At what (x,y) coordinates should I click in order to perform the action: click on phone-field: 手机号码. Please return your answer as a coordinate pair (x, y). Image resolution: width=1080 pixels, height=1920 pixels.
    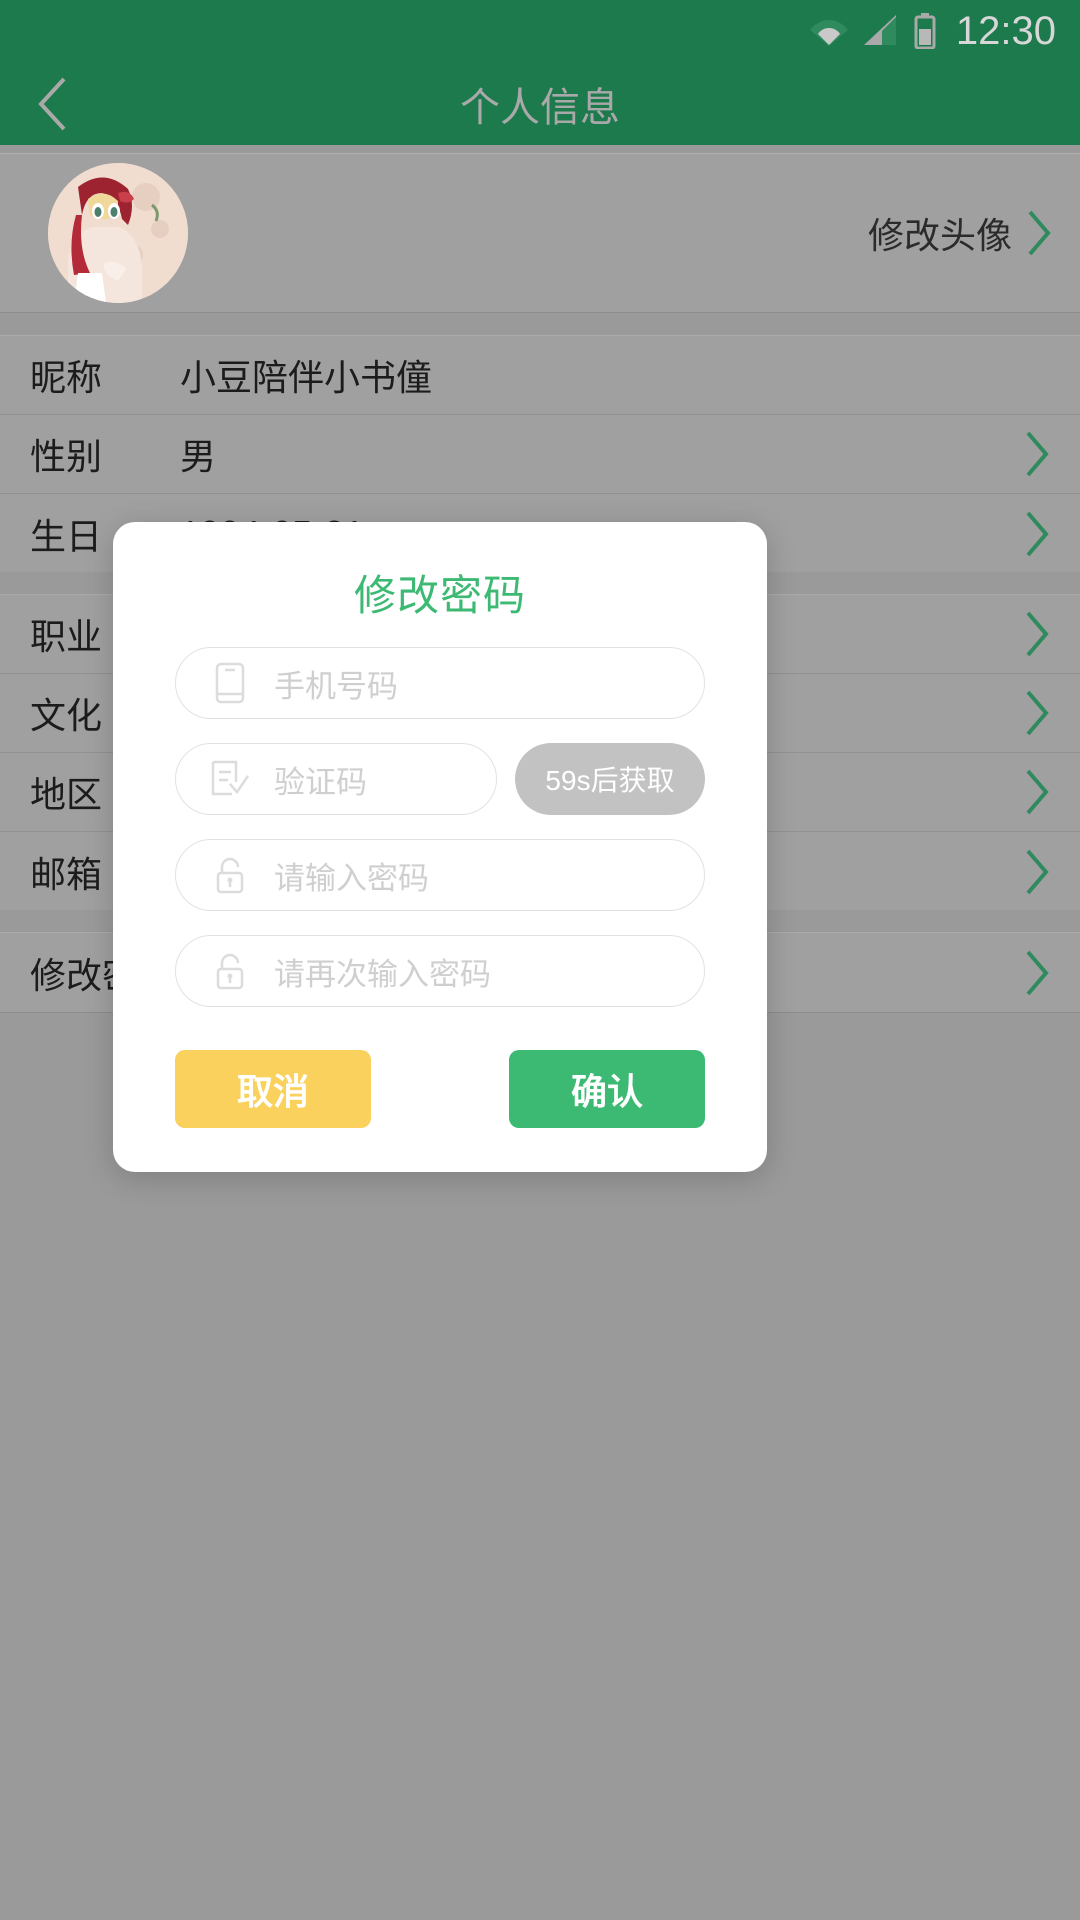
    Looking at the image, I should click on (440, 683).